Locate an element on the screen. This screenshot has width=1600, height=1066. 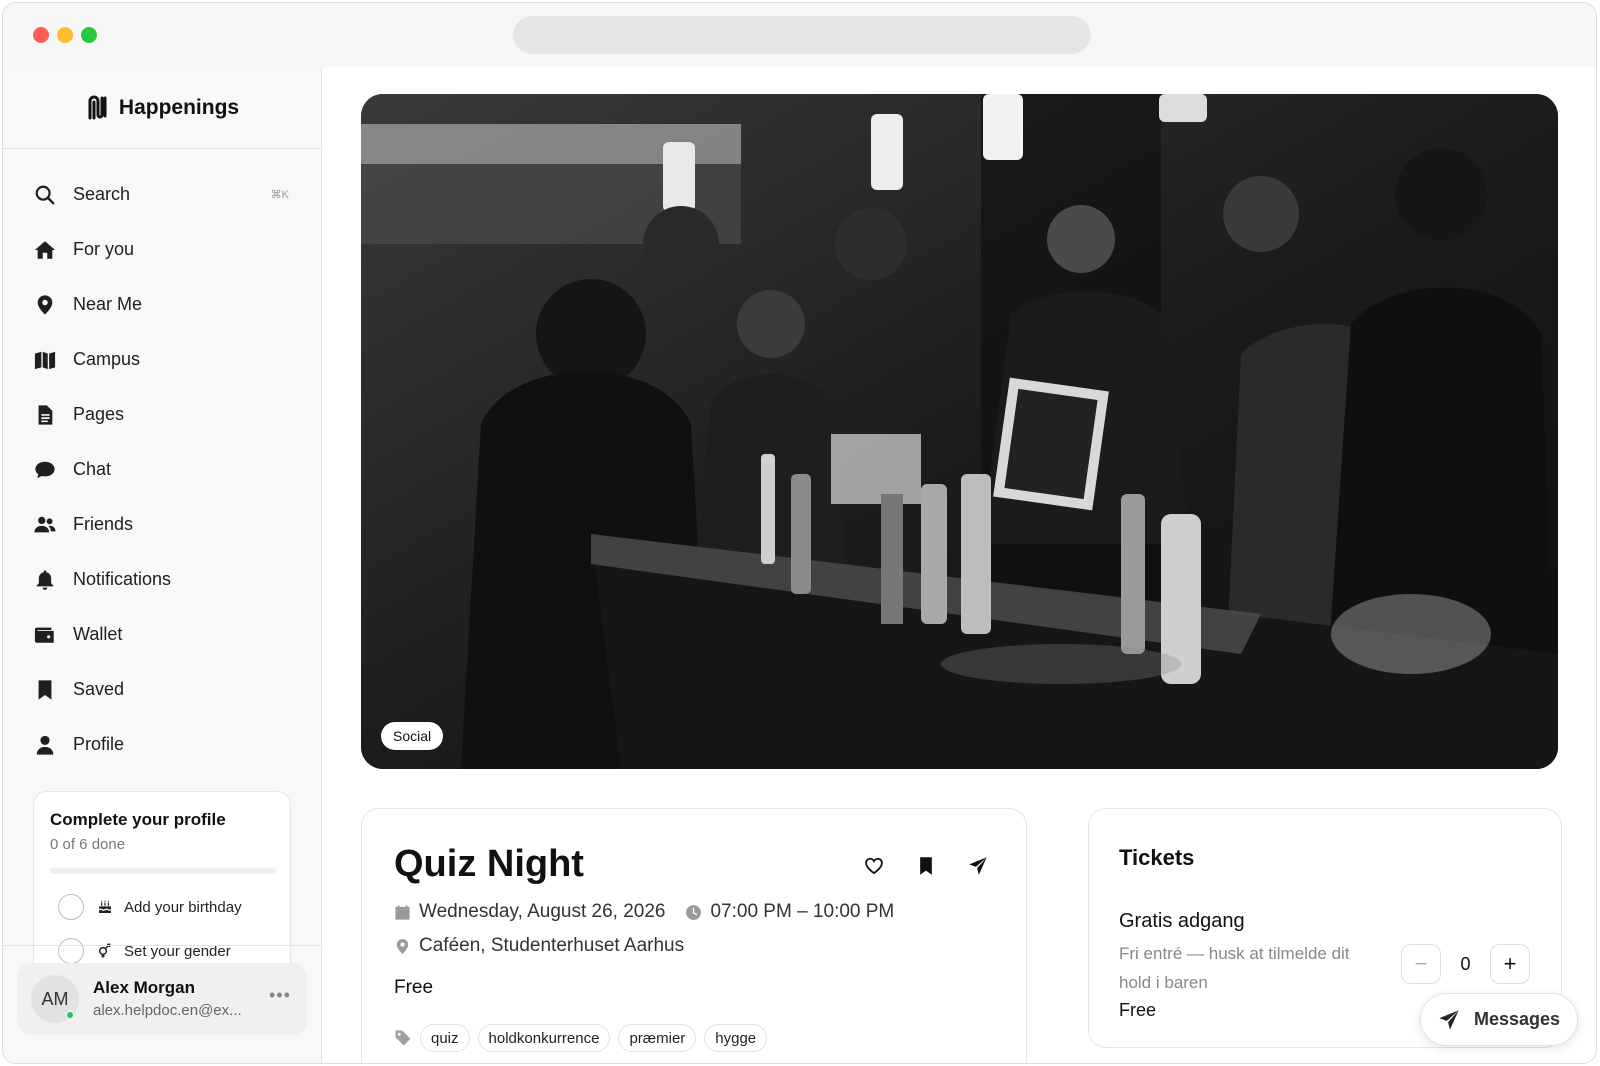
event-tag: hygge is located at coordinates (736, 1038).